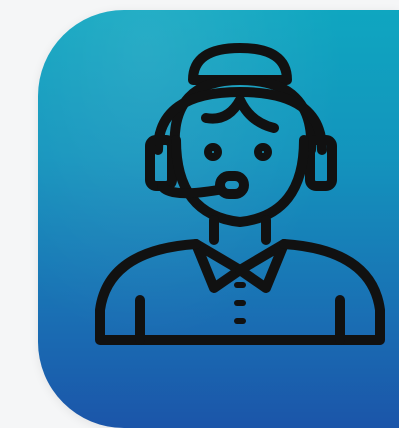 The height and width of the screenshot is (428, 399). I want to click on right-eye, so click(263, 152).